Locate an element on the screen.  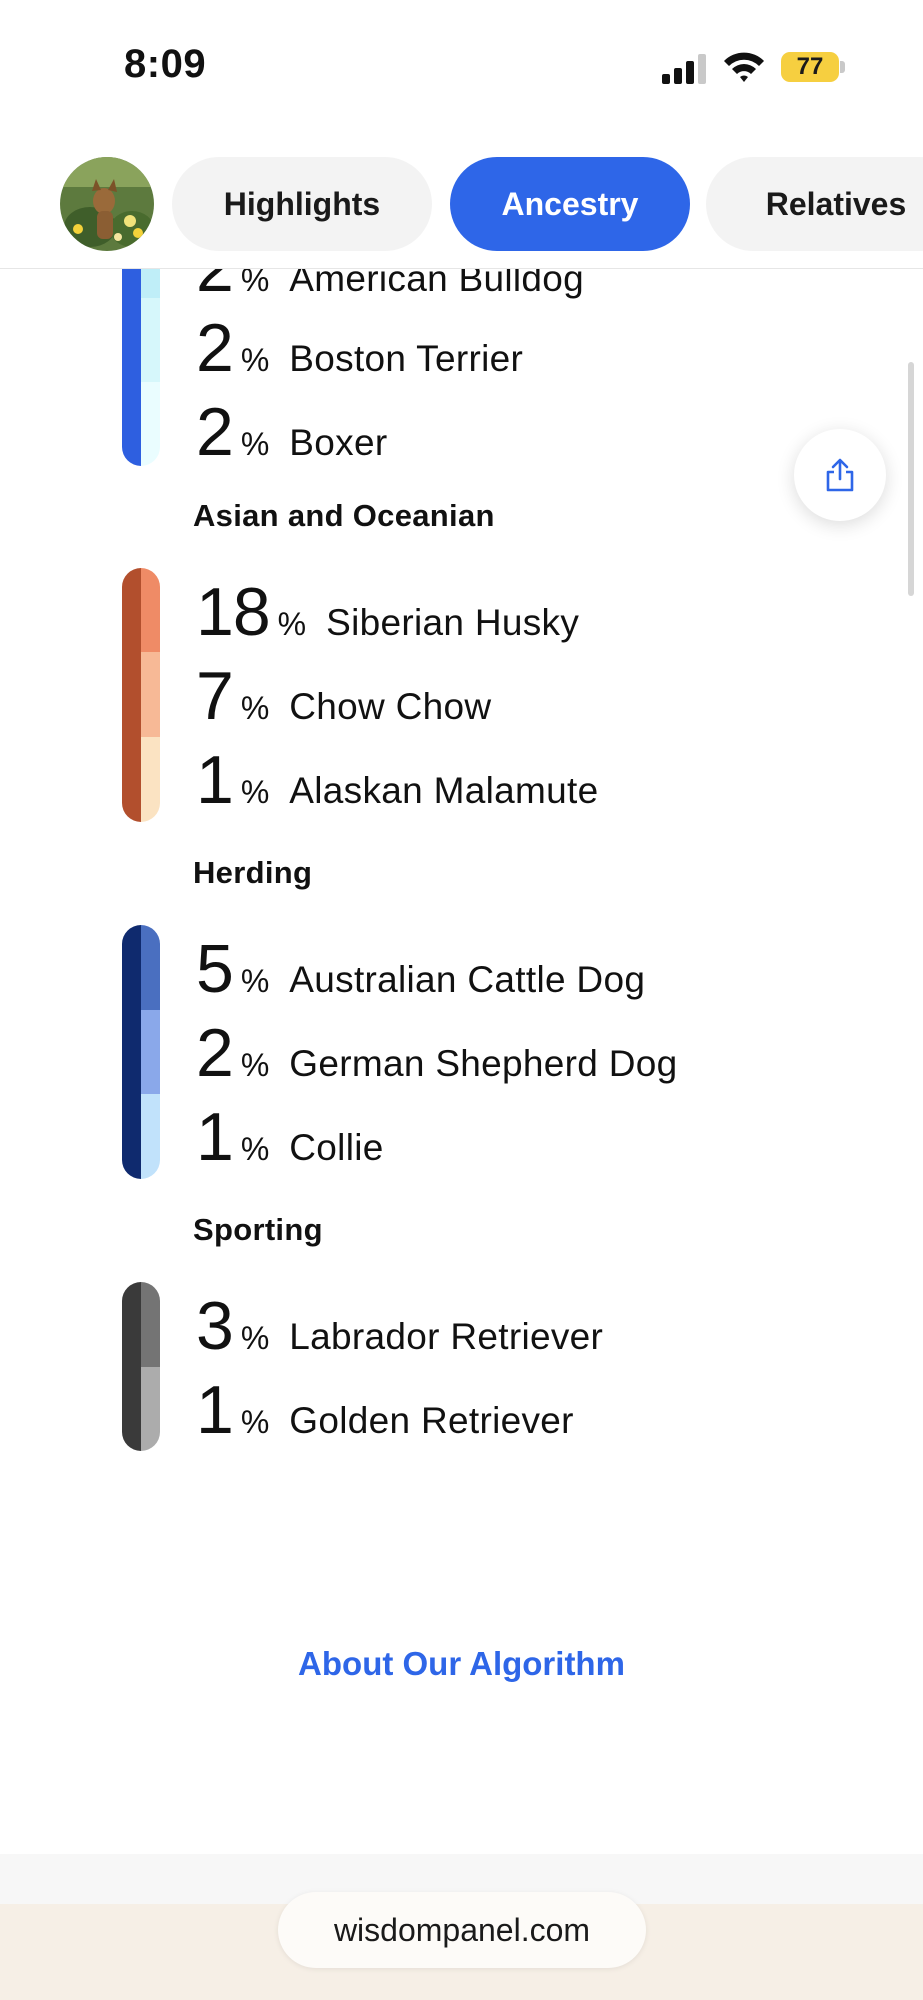
group-title: Herding is located at coordinates (253, 872).